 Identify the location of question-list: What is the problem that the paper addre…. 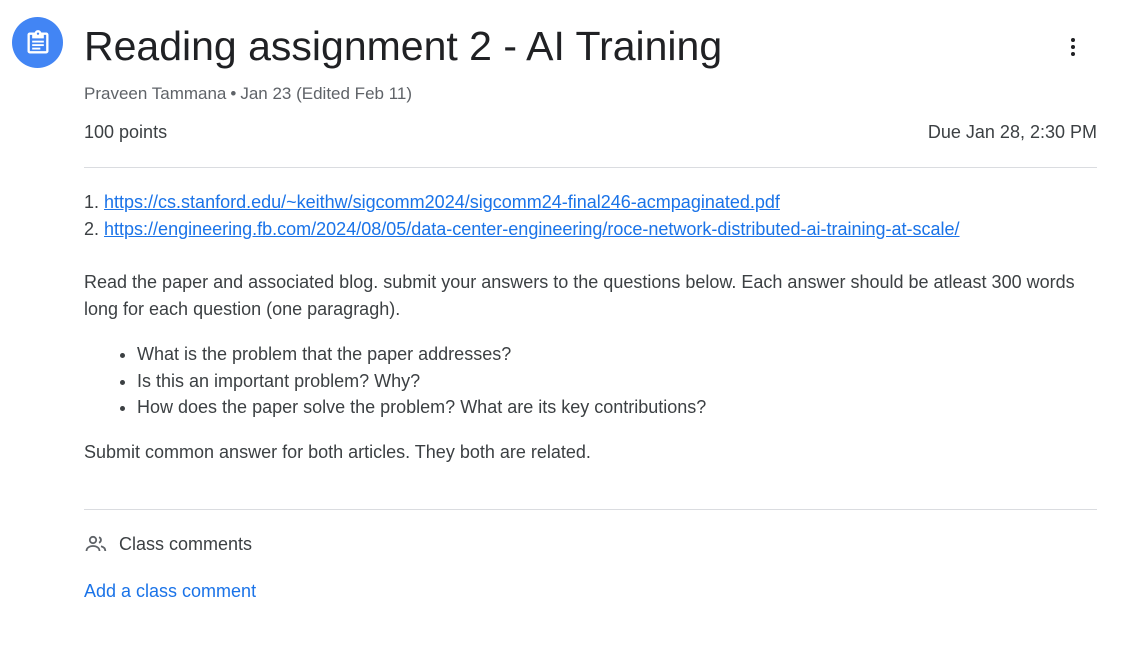
(589, 381).